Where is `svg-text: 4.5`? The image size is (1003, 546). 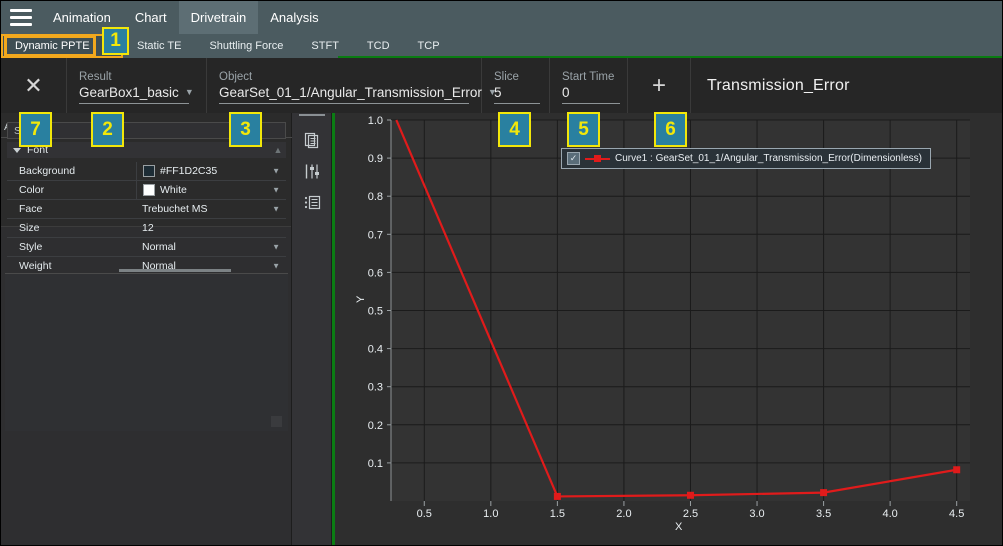
svg-text: 4.5 is located at coordinates (956, 514).